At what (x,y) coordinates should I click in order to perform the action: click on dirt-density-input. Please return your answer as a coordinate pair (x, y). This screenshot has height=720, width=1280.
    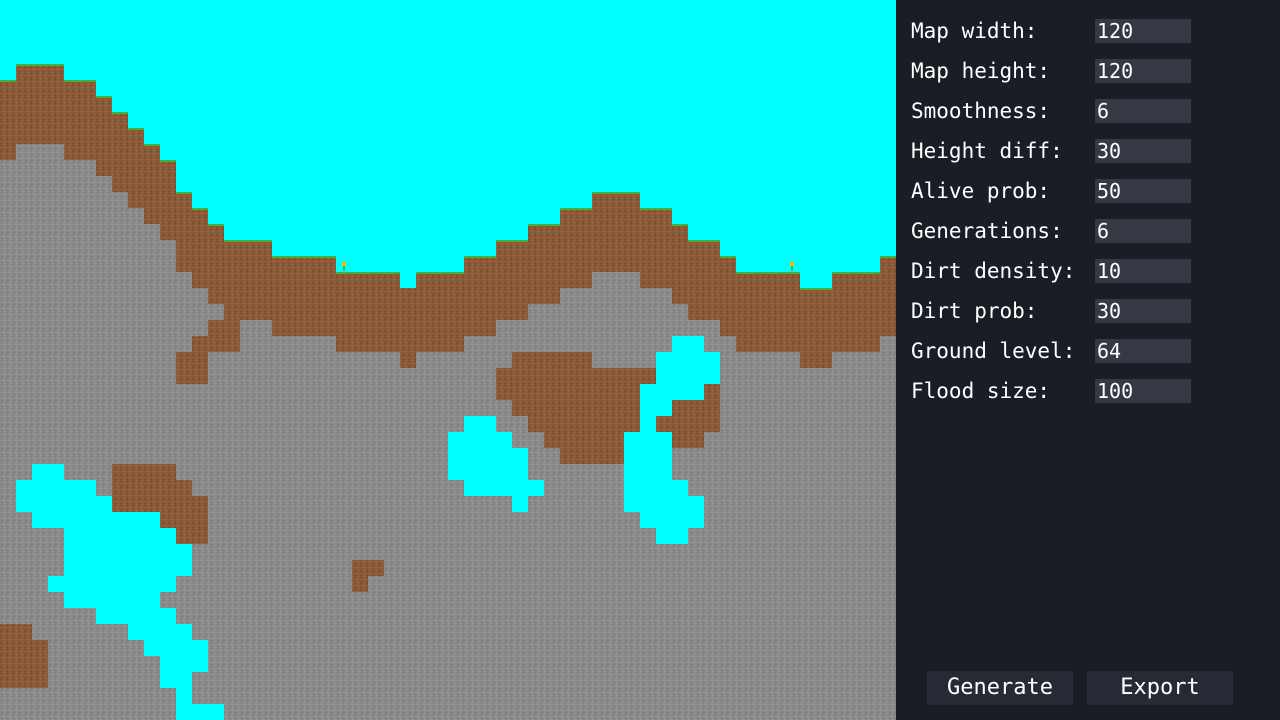
    Looking at the image, I should click on (1143, 271).